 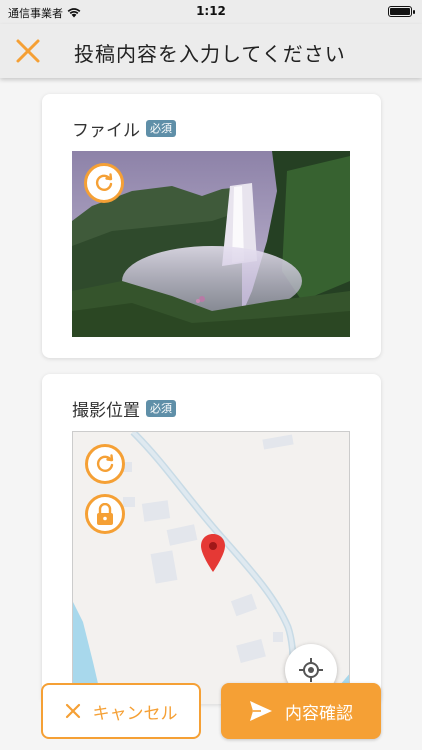 I want to click on location-section-header: 撮影位置 必須, so click(x=124, y=408).